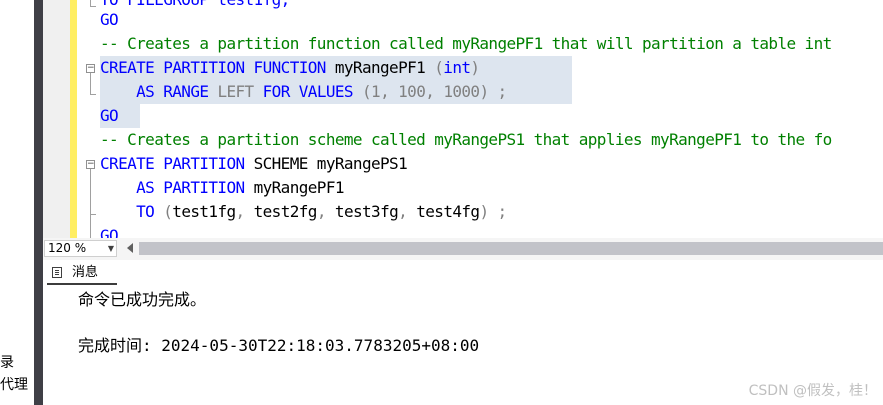 Image resolution: width=883 pixels, height=405 pixels. I want to click on code-operator: ), so click(475, 67).